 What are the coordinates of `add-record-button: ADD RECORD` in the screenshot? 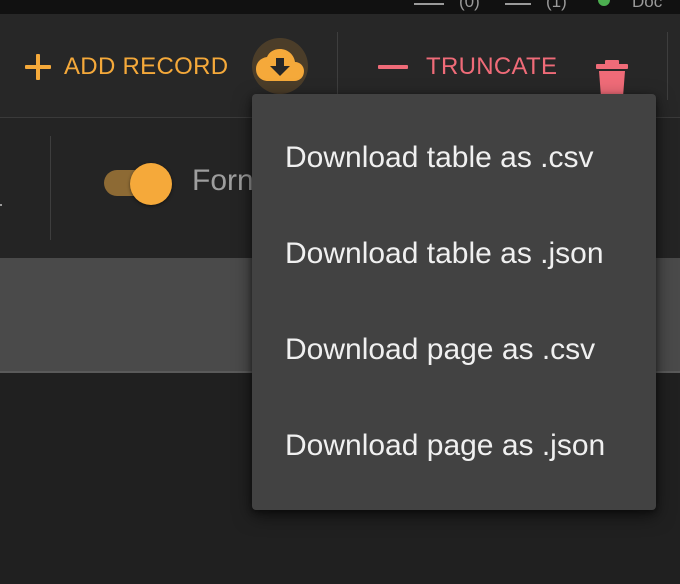 It's located at (126, 67).